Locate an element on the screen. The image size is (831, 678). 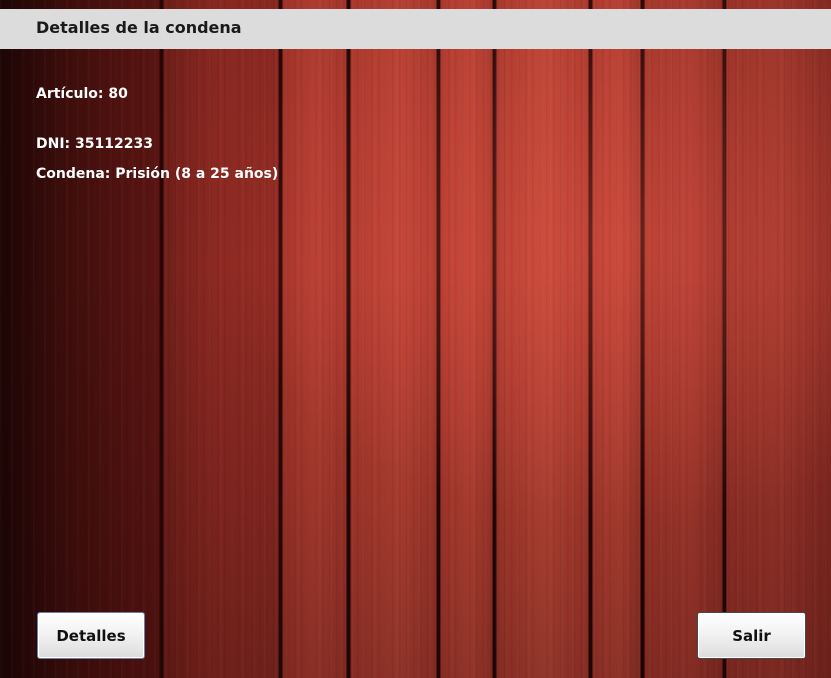
salir-button: Salir is located at coordinates (751, 635).